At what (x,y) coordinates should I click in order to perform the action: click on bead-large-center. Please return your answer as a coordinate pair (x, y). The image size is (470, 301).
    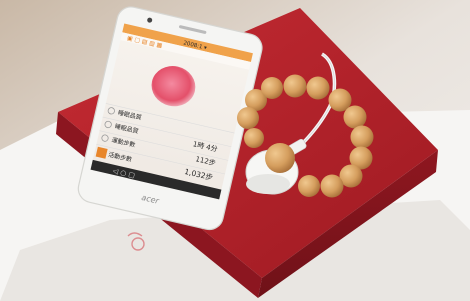
    Looking at the image, I should click on (280, 158).